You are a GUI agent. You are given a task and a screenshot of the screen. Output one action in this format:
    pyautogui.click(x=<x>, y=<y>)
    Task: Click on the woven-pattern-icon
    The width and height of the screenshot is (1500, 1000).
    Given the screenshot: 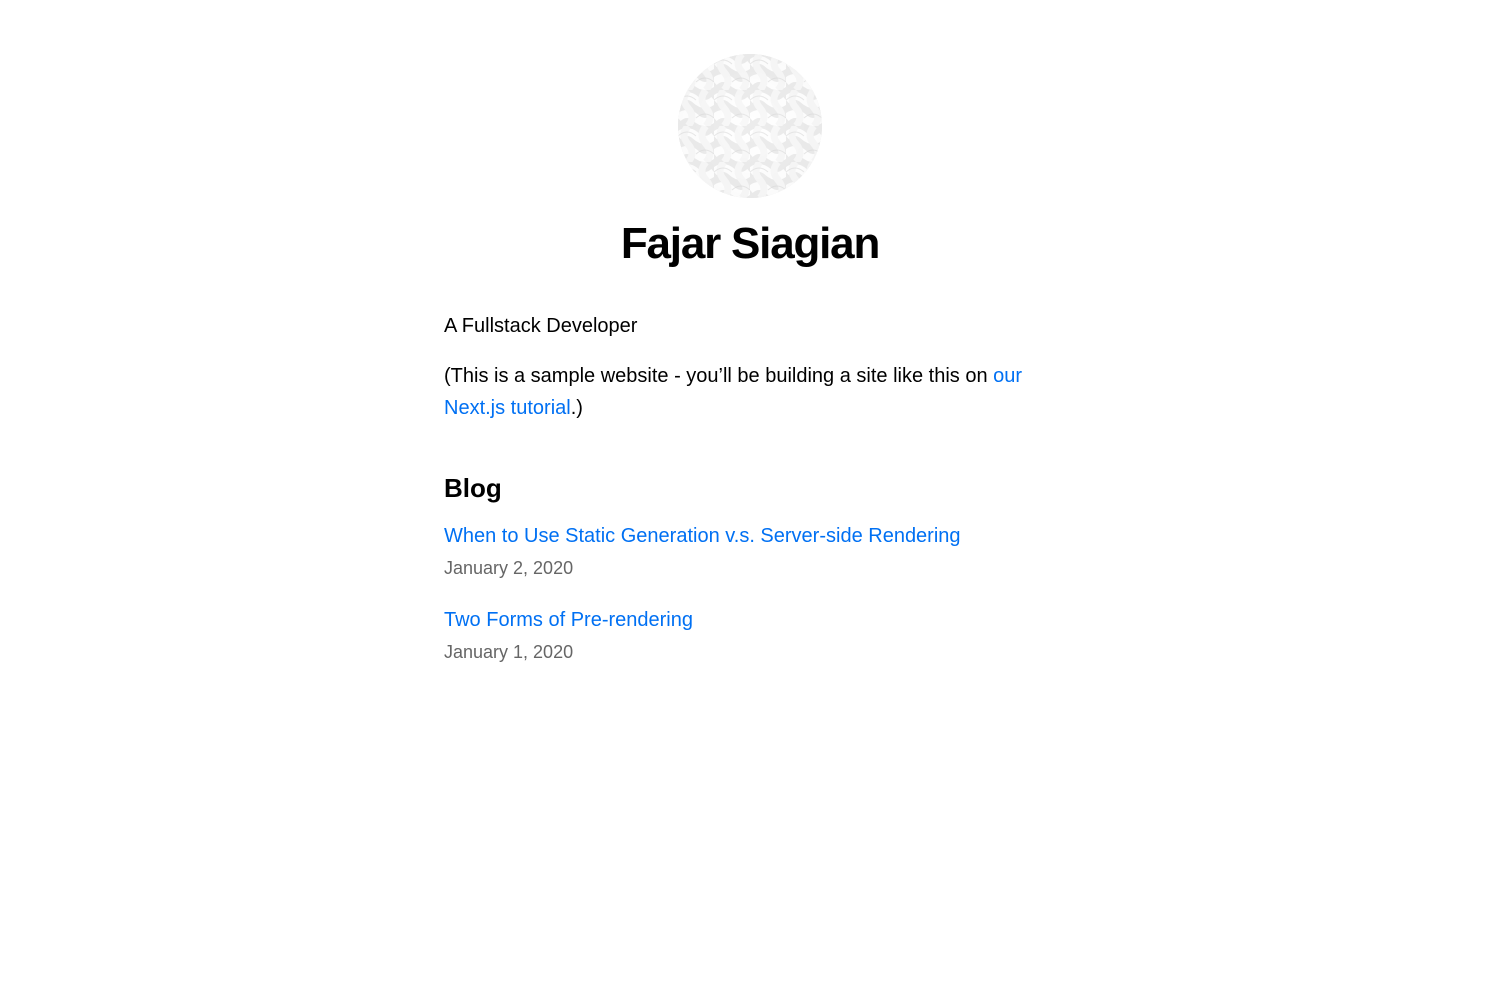 What is the action you would take?
    pyautogui.click(x=750, y=126)
    